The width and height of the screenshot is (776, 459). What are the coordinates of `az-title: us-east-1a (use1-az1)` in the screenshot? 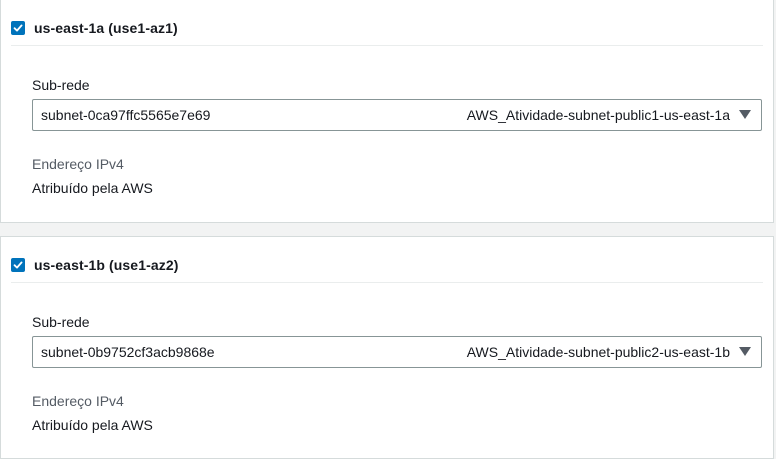 It's located at (106, 28).